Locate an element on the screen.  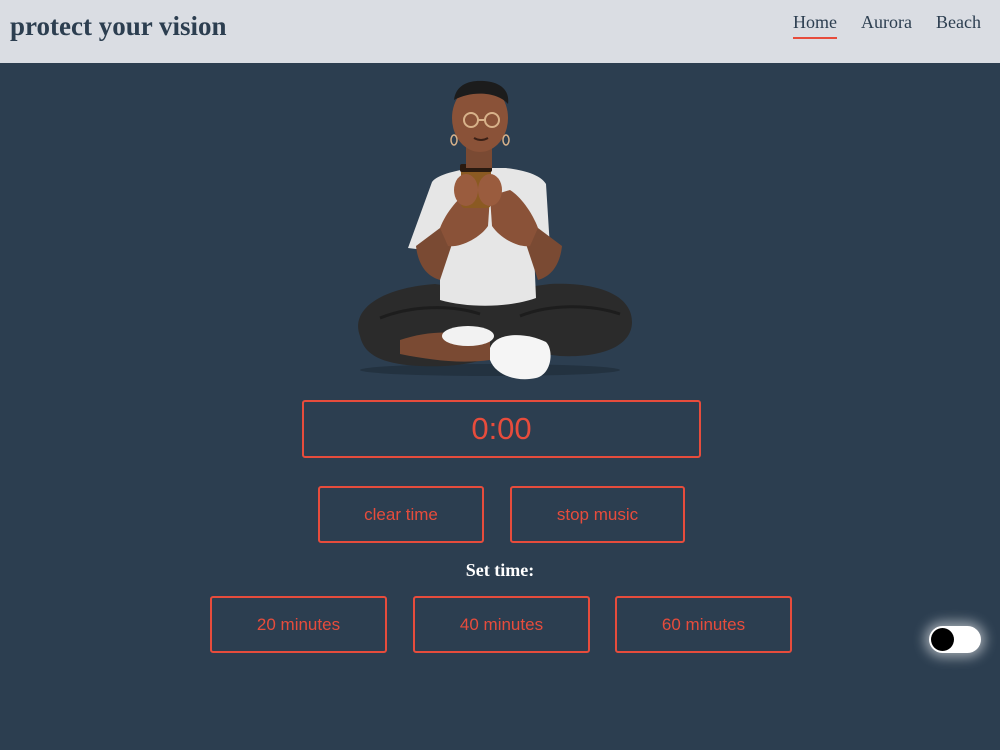
main-nav: Home Aurora Beach is located at coordinates (887, 25).